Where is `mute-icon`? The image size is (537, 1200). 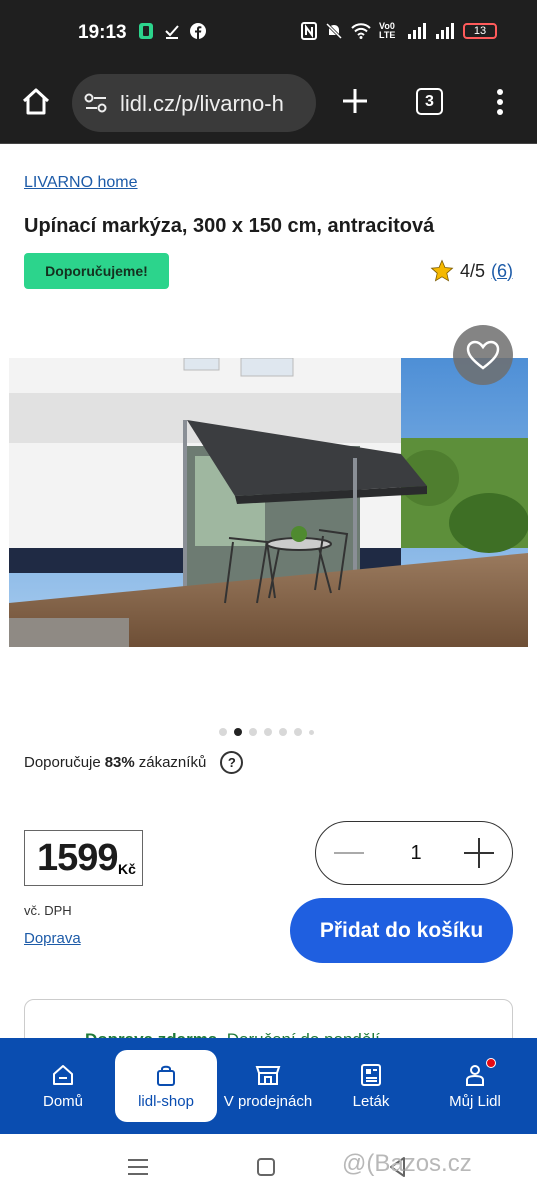
mute-icon is located at coordinates (334, 31).